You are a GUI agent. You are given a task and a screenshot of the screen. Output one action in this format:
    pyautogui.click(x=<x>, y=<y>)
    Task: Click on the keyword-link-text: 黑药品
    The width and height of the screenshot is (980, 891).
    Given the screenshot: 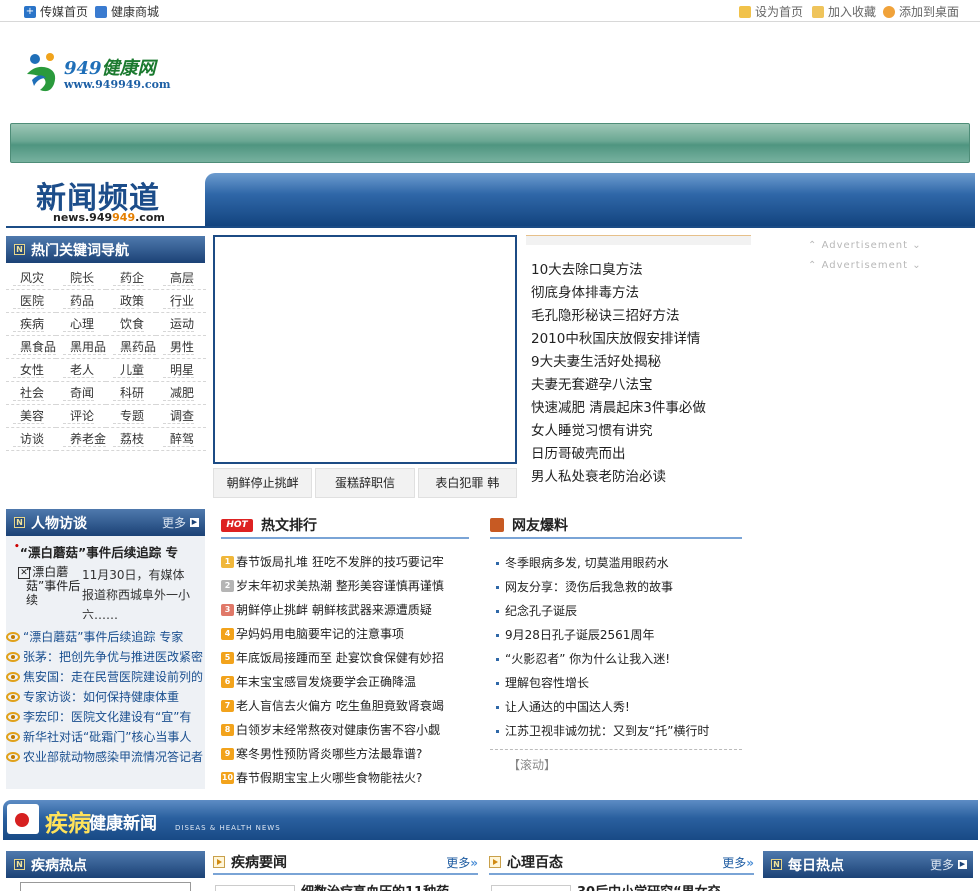 What is the action you would take?
    pyautogui.click(x=135, y=347)
    